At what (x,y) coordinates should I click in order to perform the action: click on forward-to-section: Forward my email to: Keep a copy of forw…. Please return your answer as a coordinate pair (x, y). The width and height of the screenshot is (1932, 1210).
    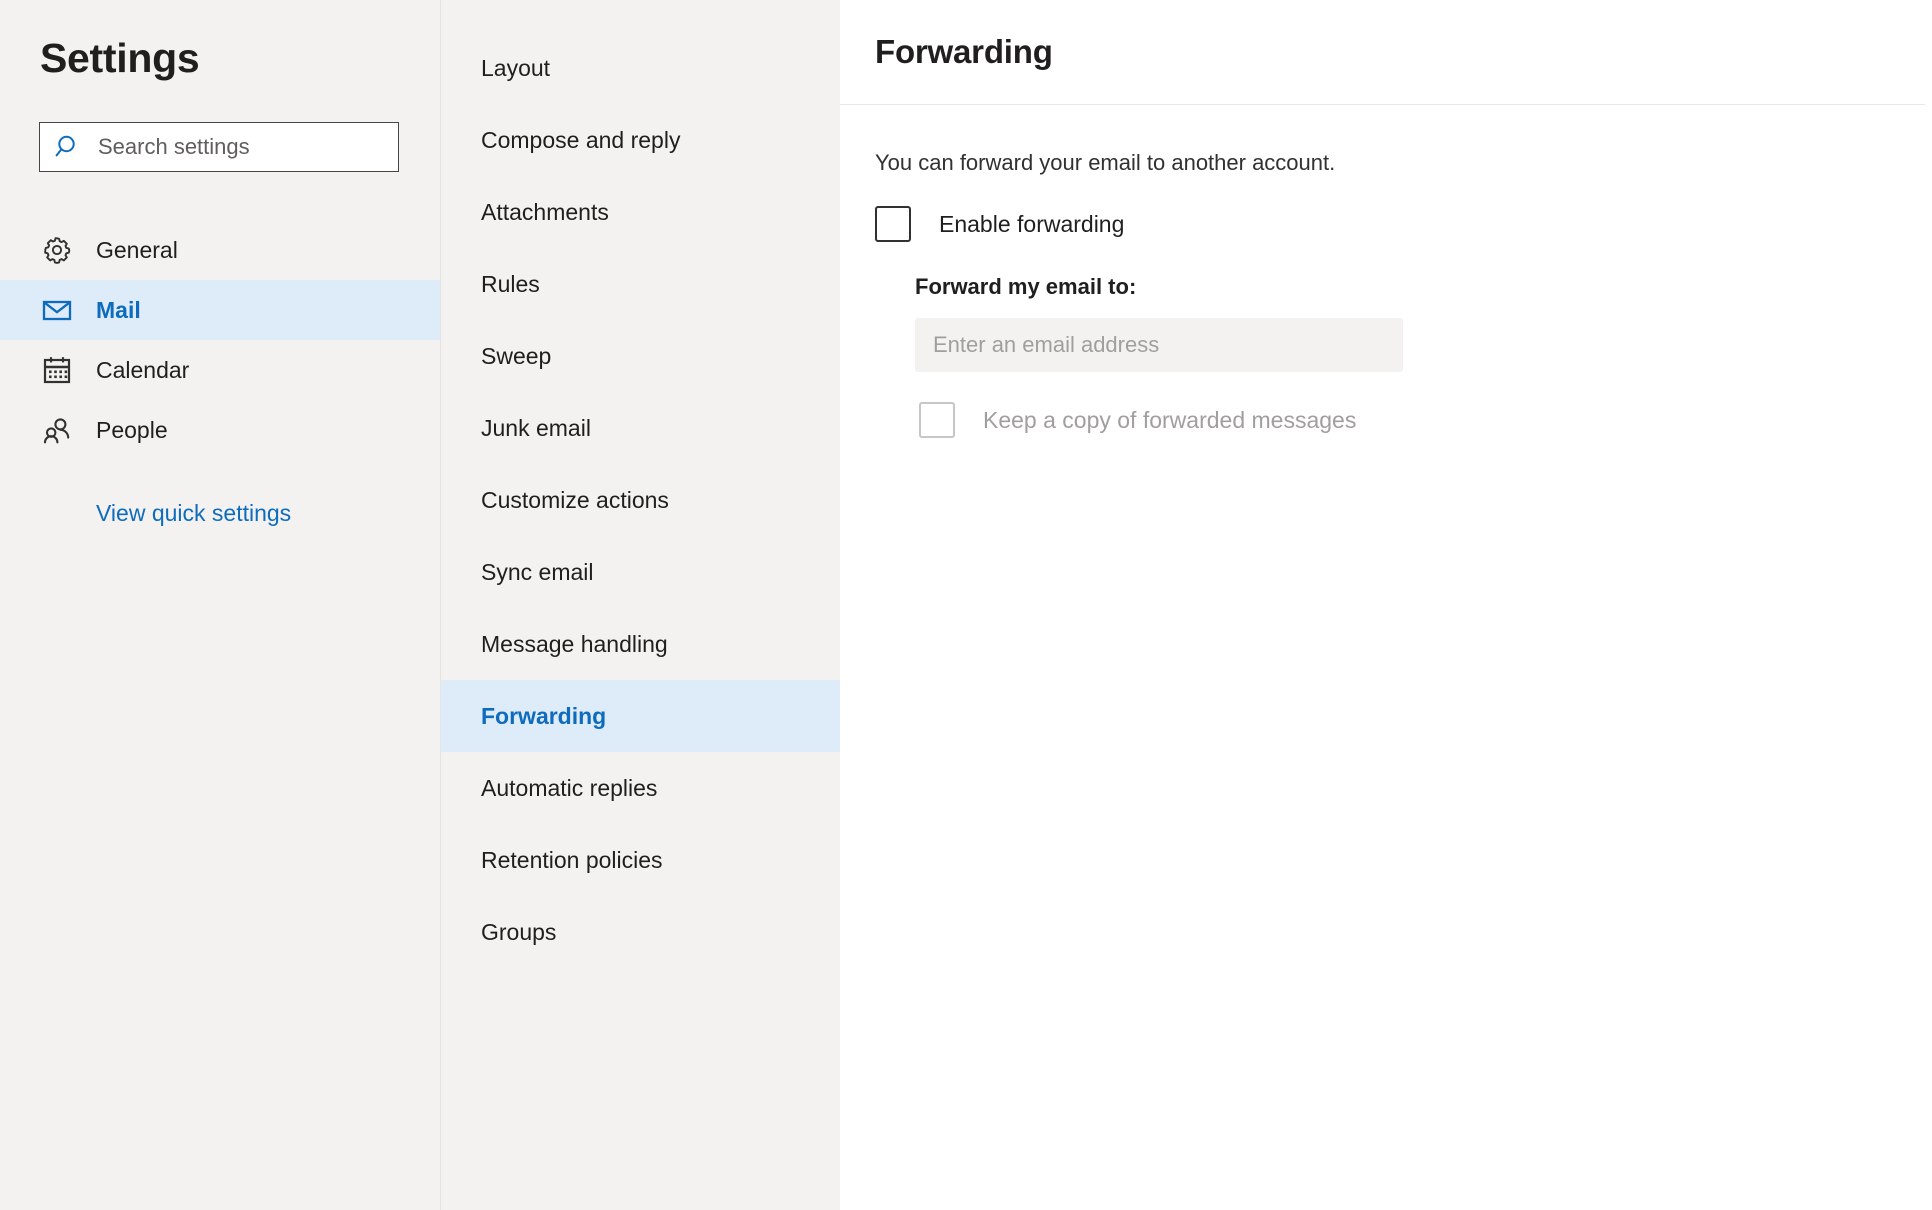
    Looking at the image, I should click on (1403, 356).